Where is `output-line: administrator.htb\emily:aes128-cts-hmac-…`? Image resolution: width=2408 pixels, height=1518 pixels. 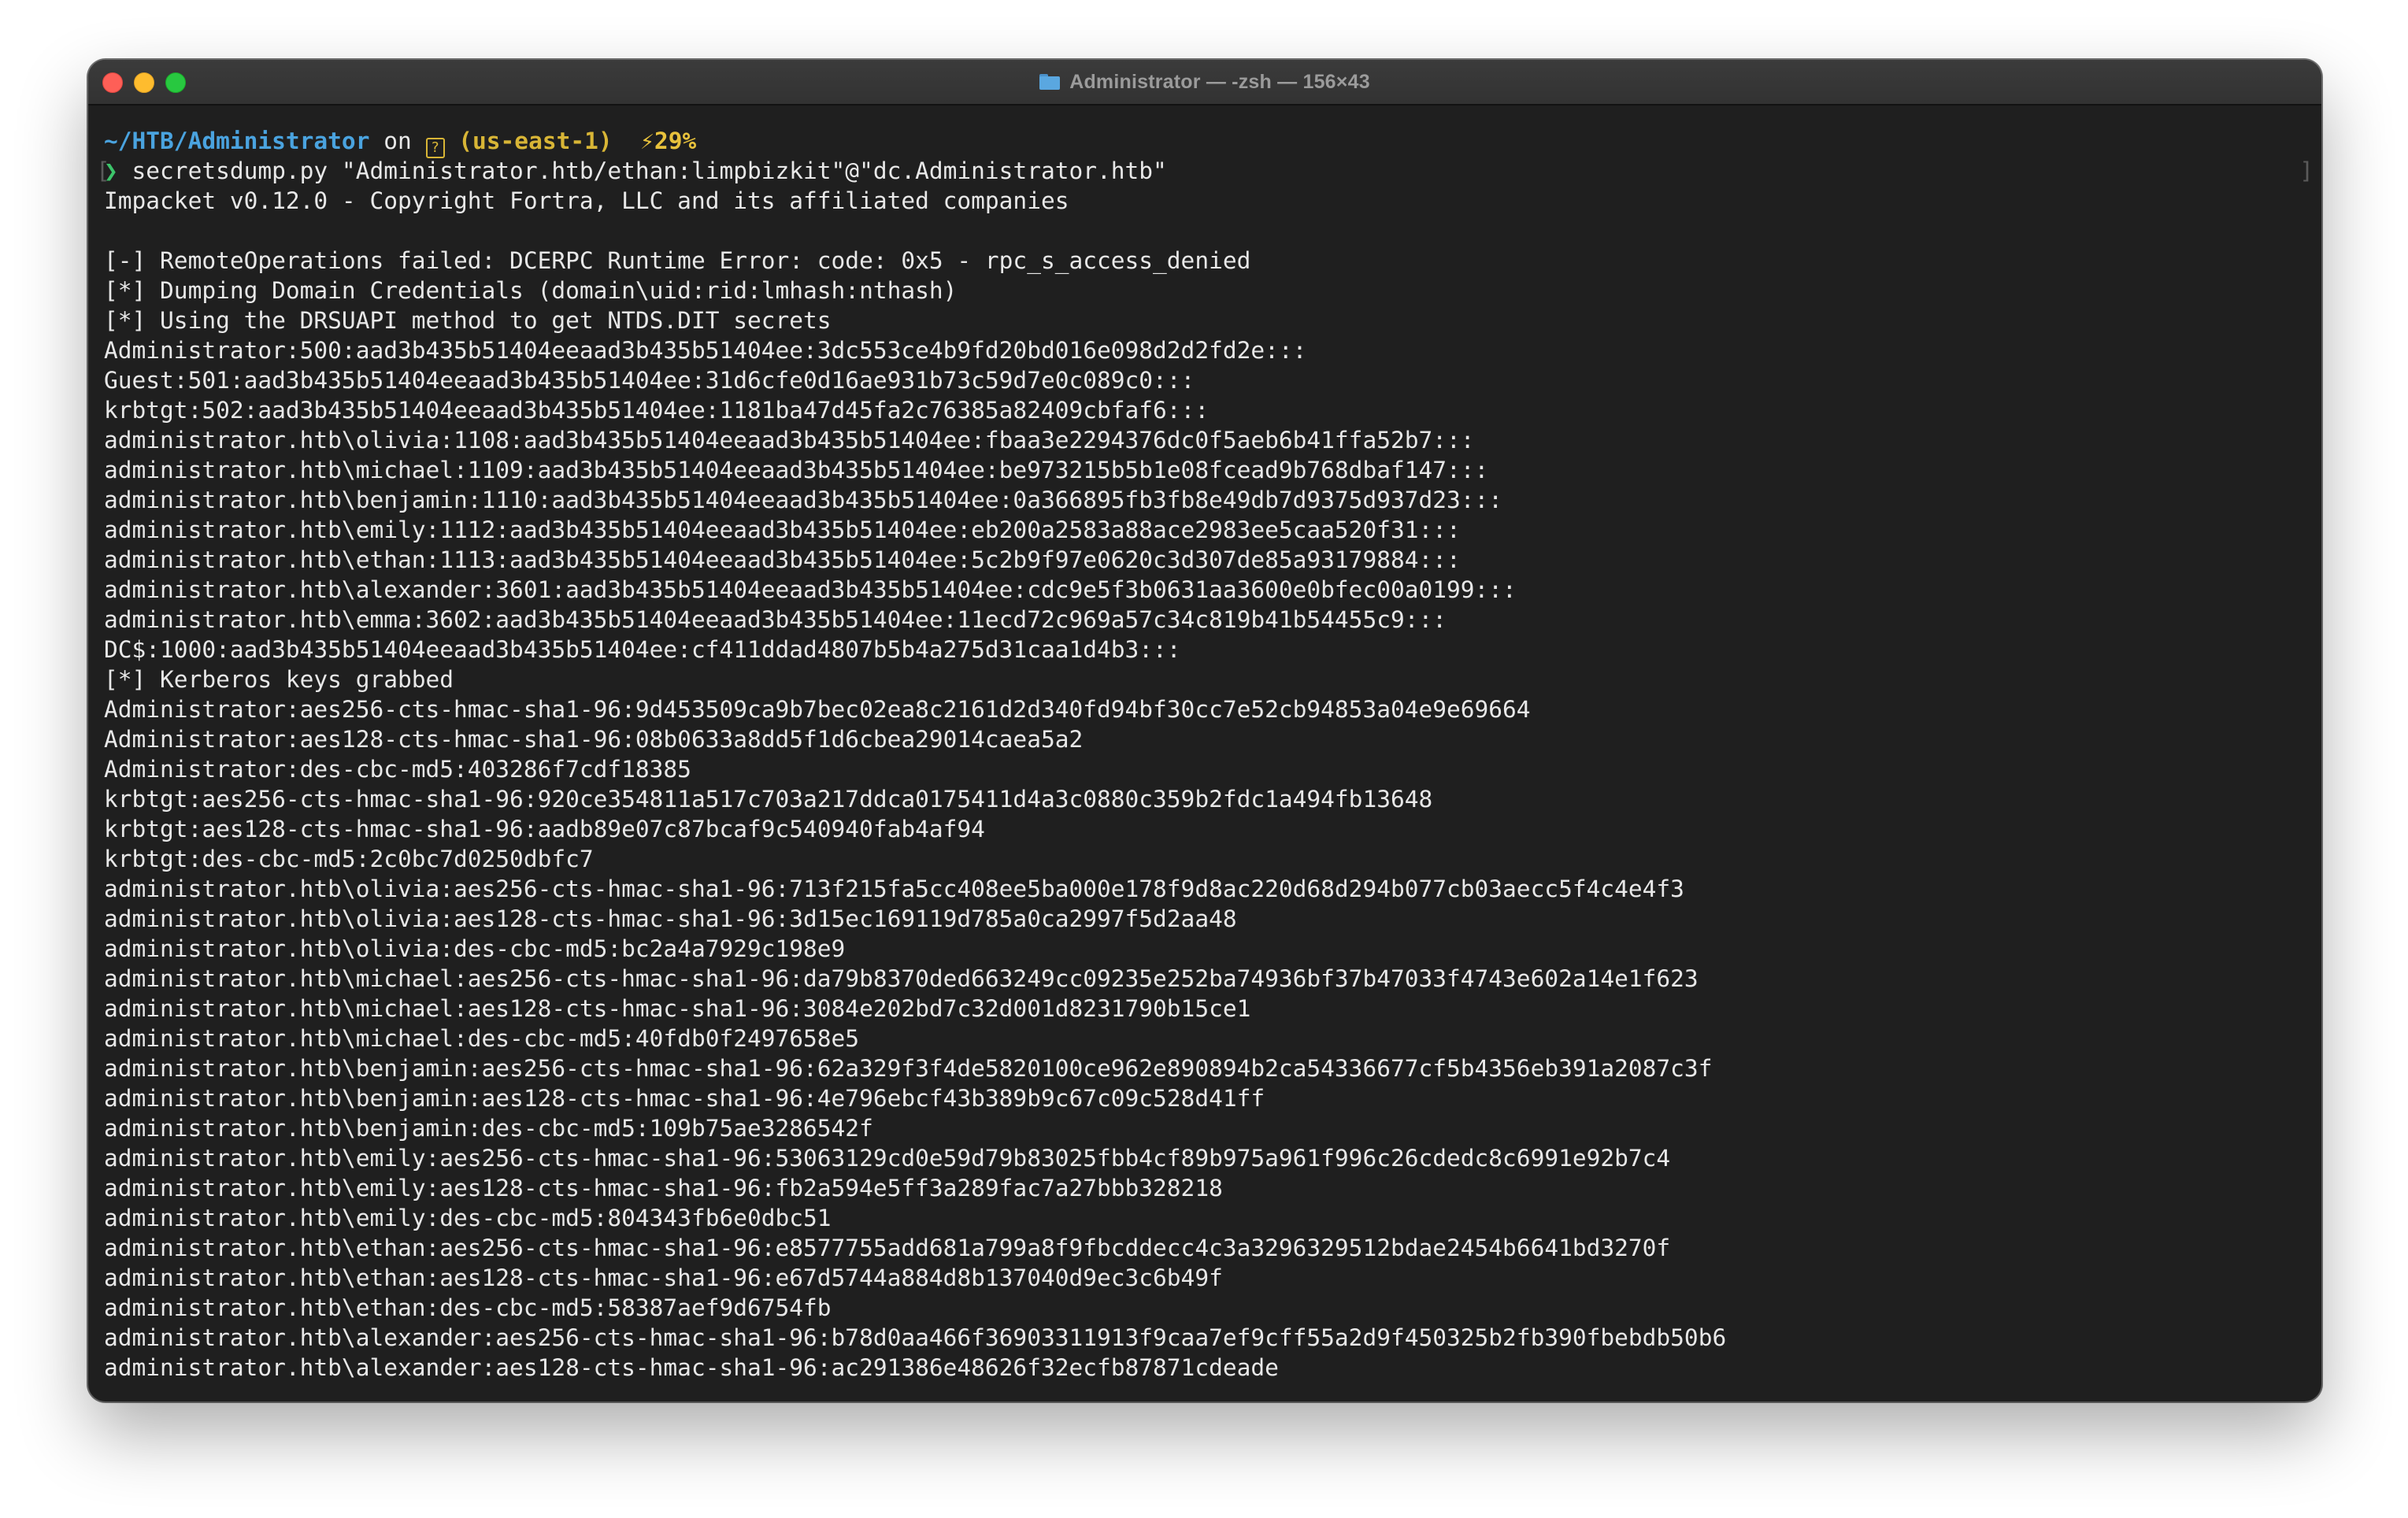
output-line: administrator.htb\emily:aes128-cts-hmac-… is located at coordinates (663, 1188).